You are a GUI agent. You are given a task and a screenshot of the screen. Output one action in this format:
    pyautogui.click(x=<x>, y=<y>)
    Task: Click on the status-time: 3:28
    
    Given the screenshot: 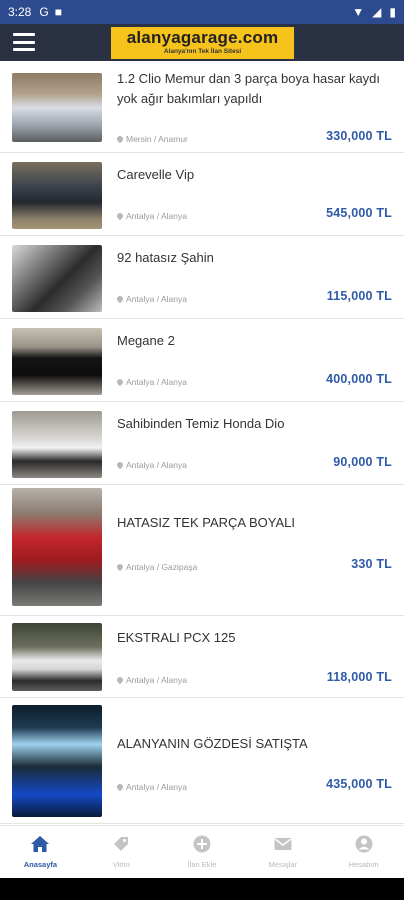 What is the action you would take?
    pyautogui.click(x=20, y=12)
    